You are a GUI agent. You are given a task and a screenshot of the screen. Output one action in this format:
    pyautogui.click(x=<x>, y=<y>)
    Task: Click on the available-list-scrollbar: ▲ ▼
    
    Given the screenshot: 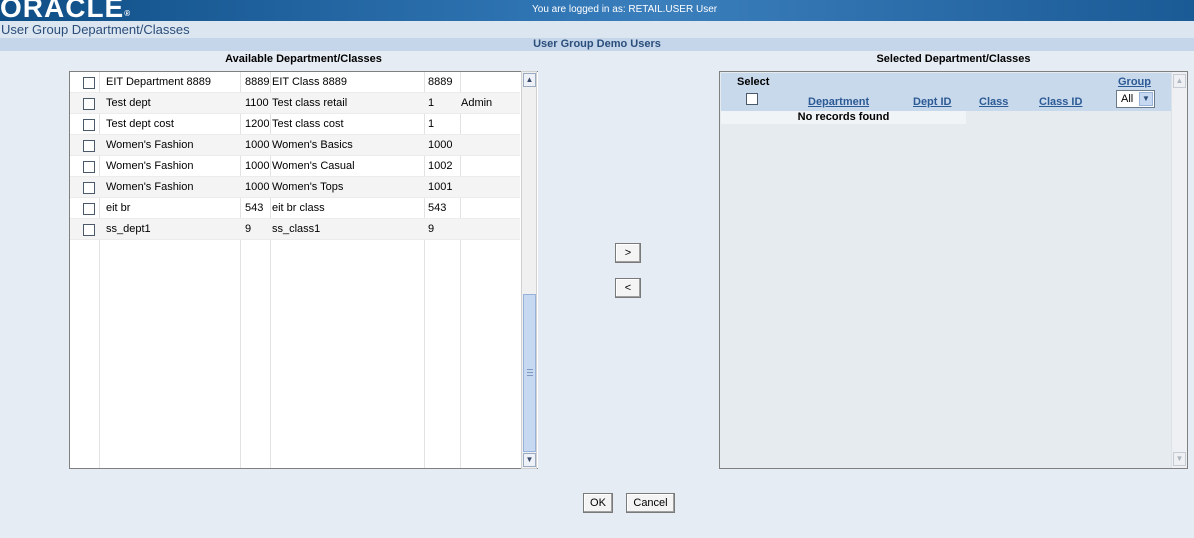 What is the action you would take?
    pyautogui.click(x=529, y=270)
    